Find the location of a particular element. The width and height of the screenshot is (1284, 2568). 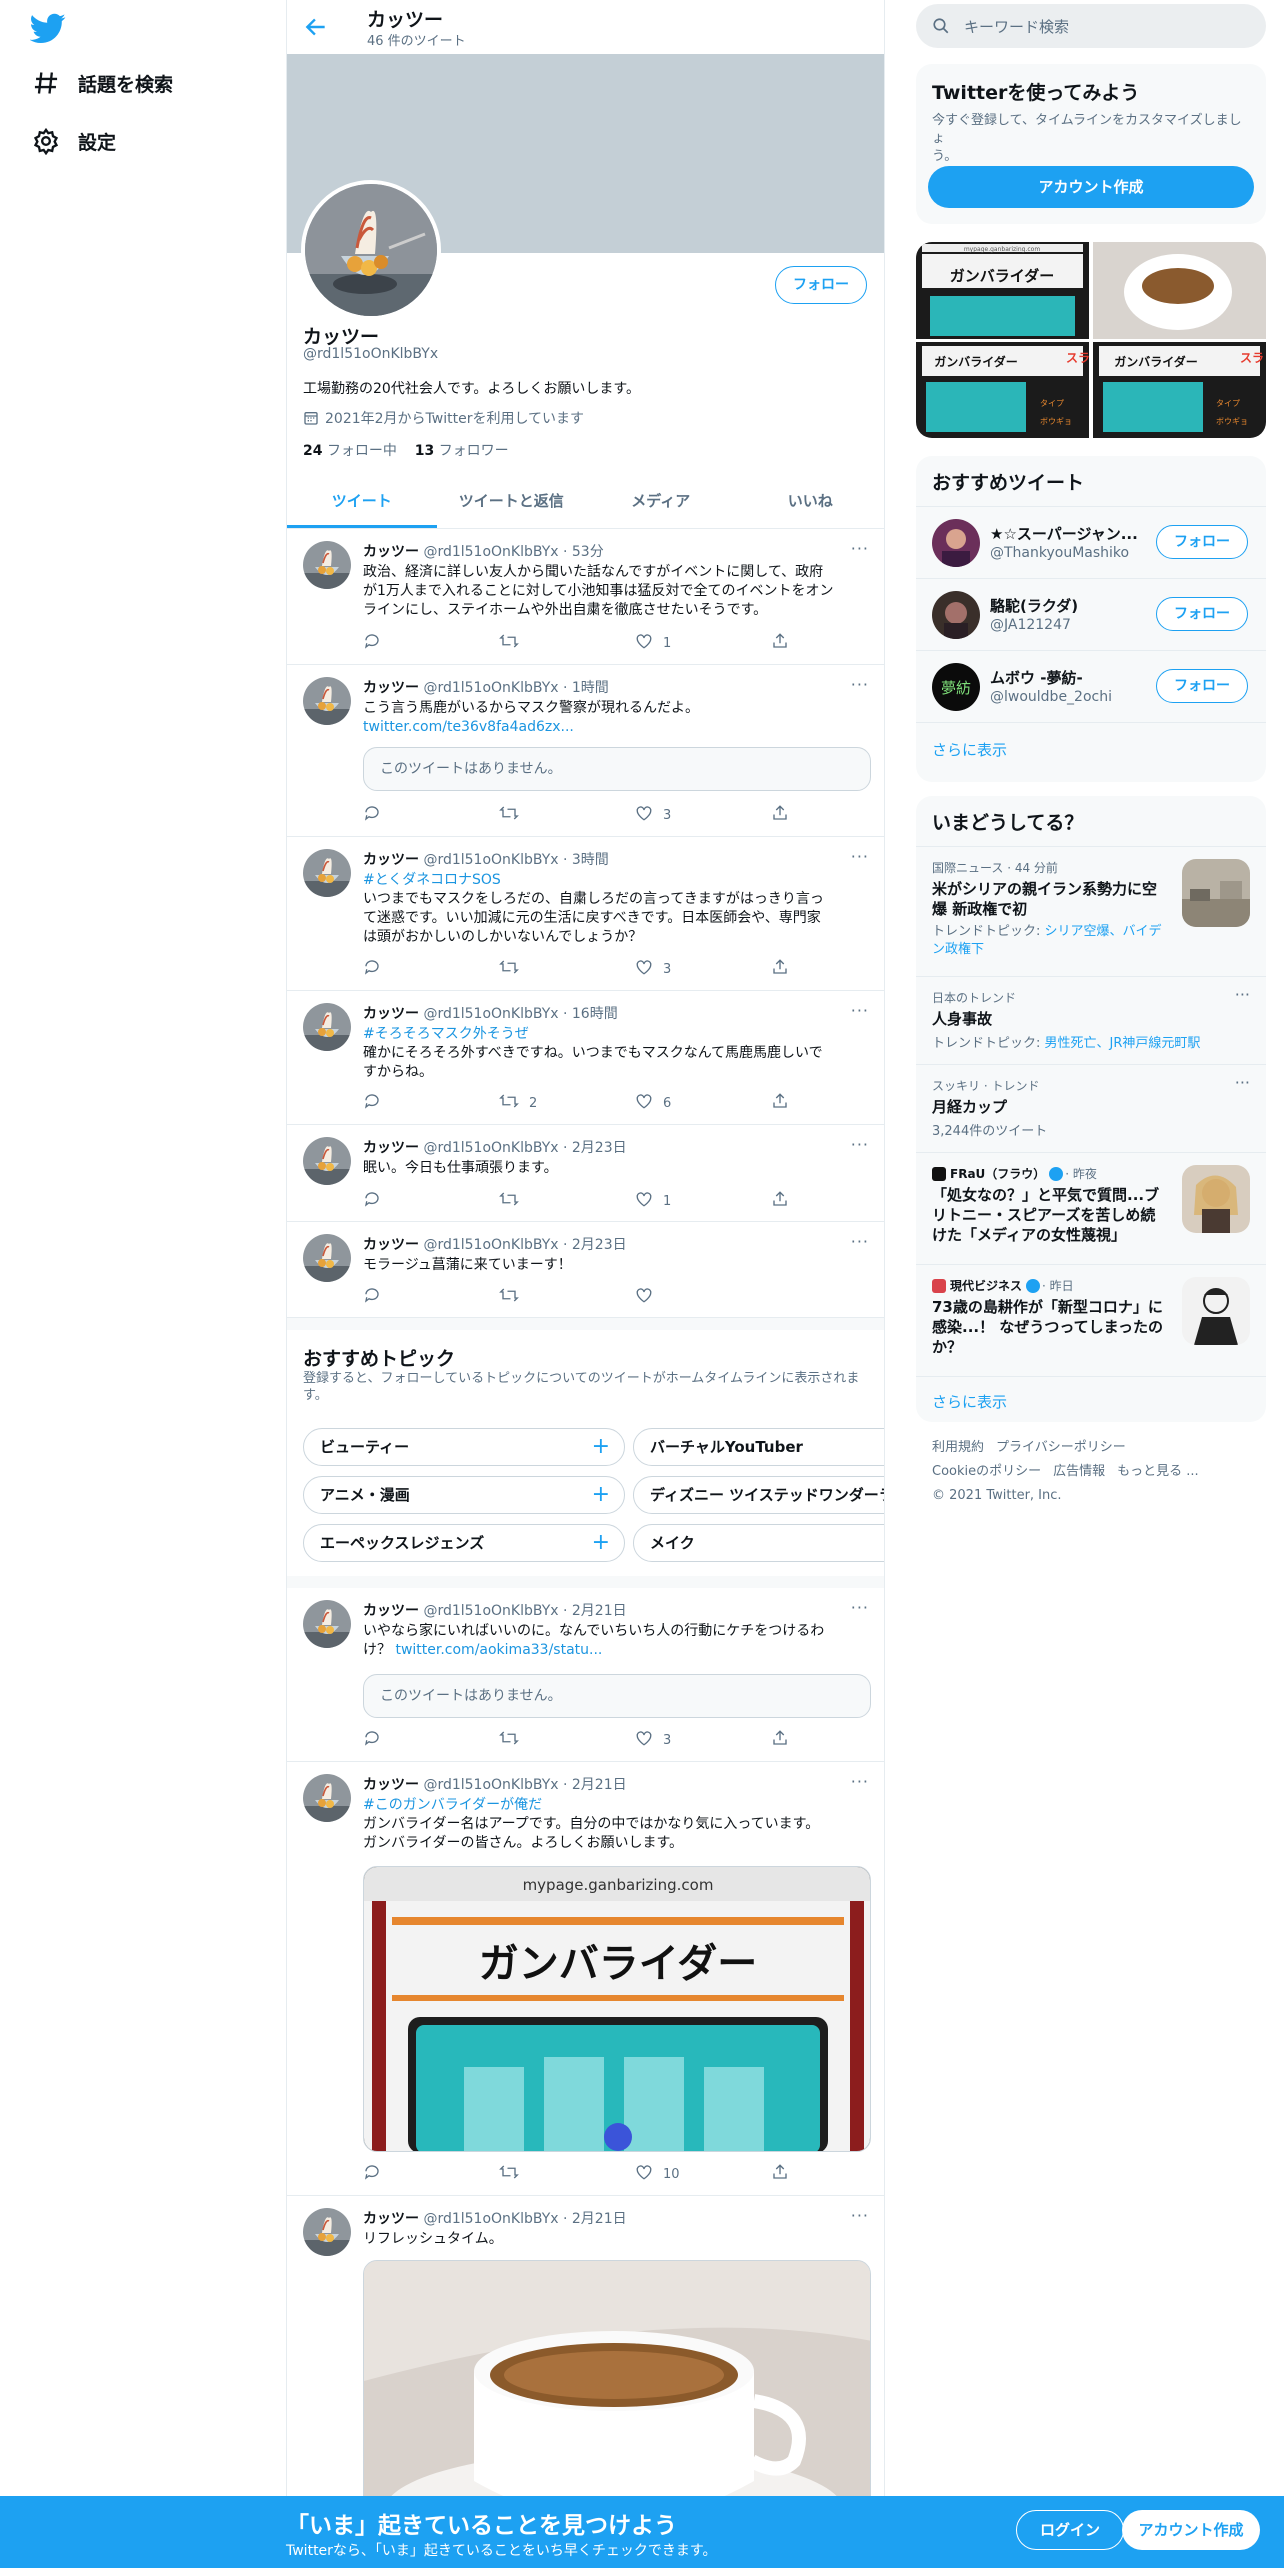

followers-link: 13 フォロワー is located at coordinates (462, 451).